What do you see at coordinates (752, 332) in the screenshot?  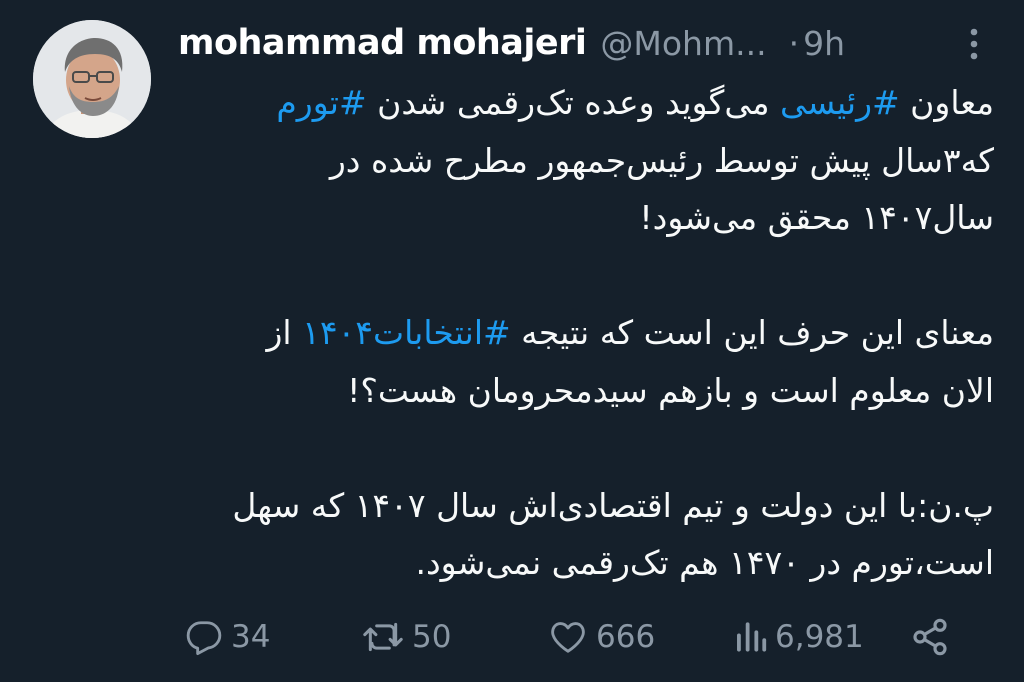 I see `text-segment: معنای این حرف این است که نتیجه` at bounding box center [752, 332].